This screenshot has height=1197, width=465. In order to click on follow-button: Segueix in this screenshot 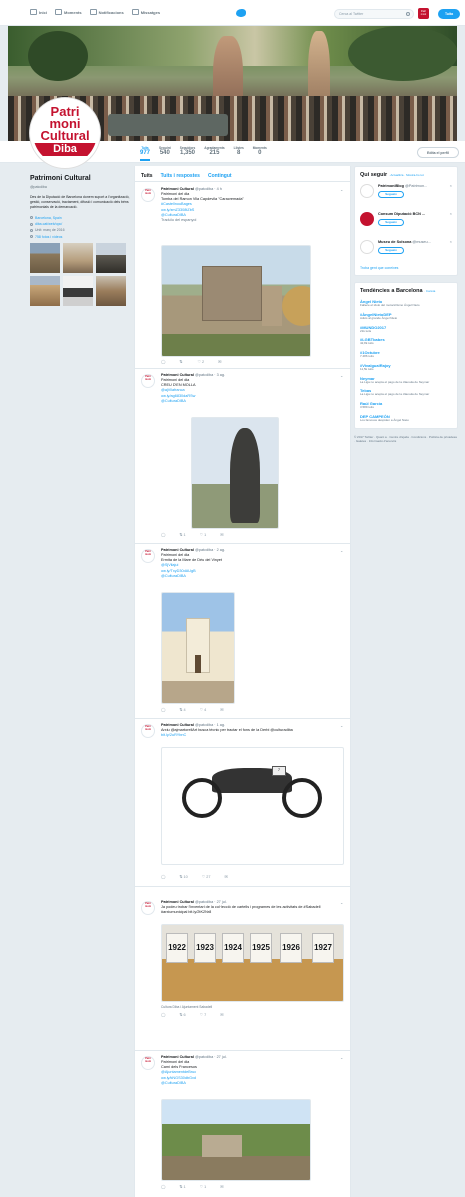, I will do `click(391, 194)`.